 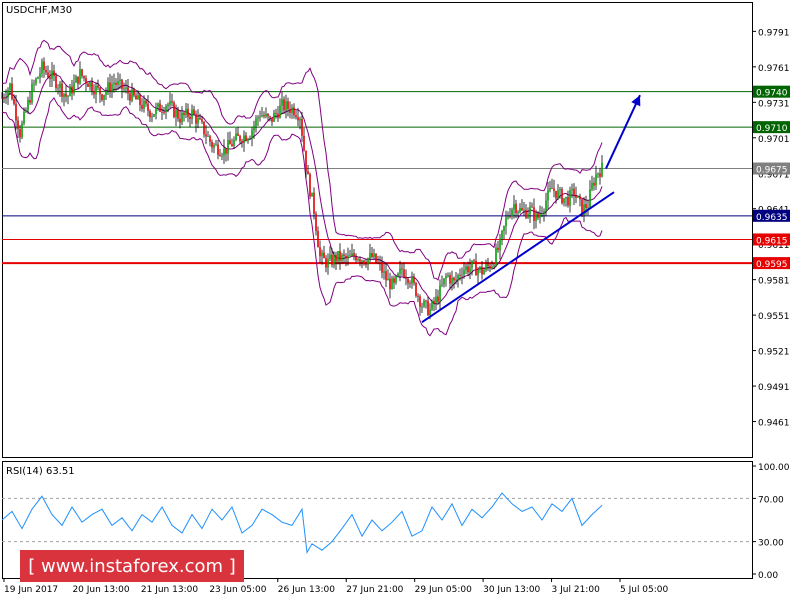 I want to click on time-tick-label: 19 Jun 2017, so click(x=31, y=590).